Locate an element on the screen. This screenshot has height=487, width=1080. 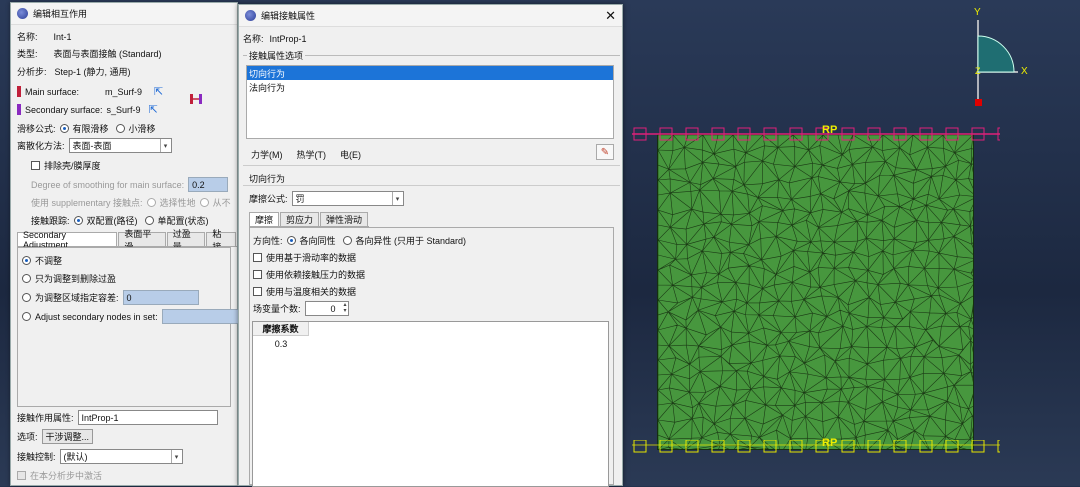
tracking-state-label: 单配置(状态) is located at coordinates (183, 221).